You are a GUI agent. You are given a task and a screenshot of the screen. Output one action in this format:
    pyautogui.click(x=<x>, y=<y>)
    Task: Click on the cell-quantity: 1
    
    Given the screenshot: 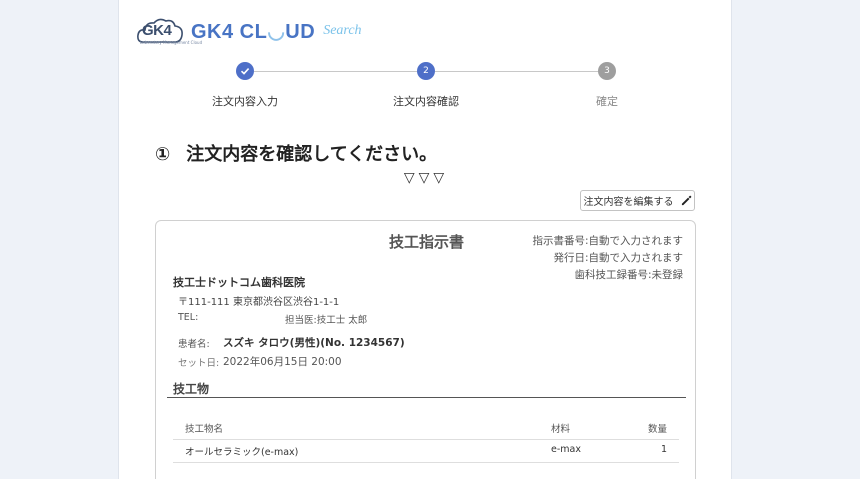 What is the action you would take?
    pyautogui.click(x=663, y=449)
    